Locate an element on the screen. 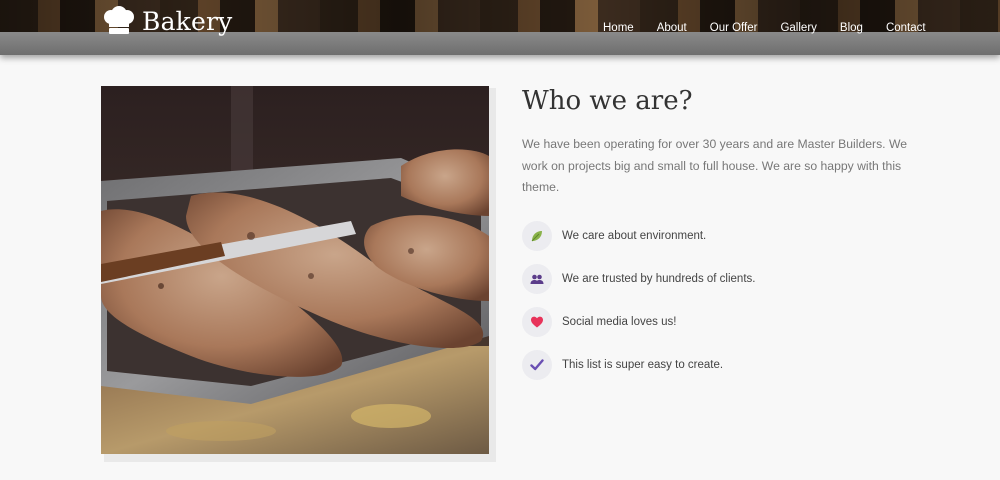 The width and height of the screenshot is (1000, 480). users-icon is located at coordinates (537, 279).